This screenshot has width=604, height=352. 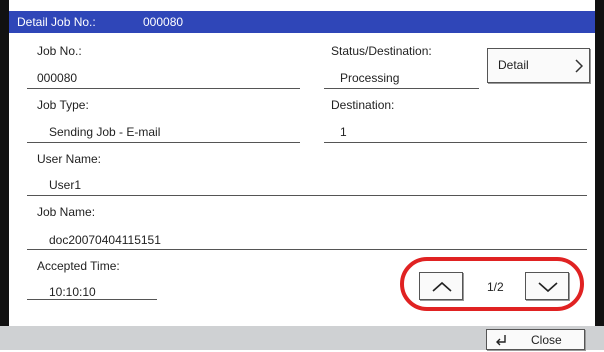 What do you see at coordinates (65, 185) in the screenshot?
I see `user-name-value: User1` at bounding box center [65, 185].